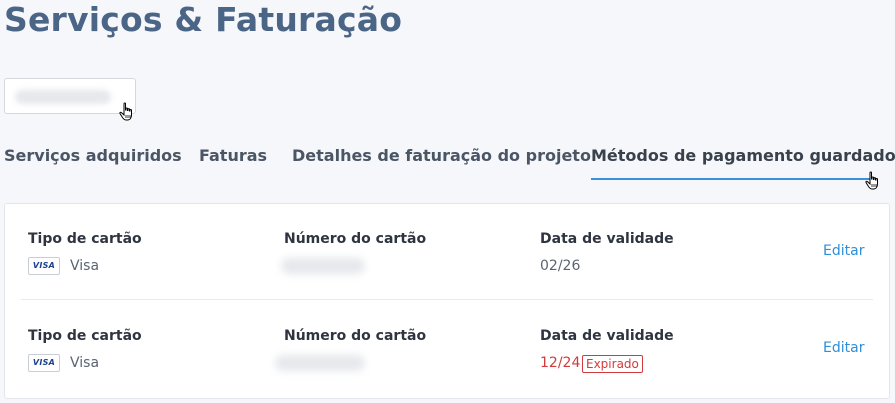 The image size is (895, 403). I want to click on row-divider, so click(447, 299).